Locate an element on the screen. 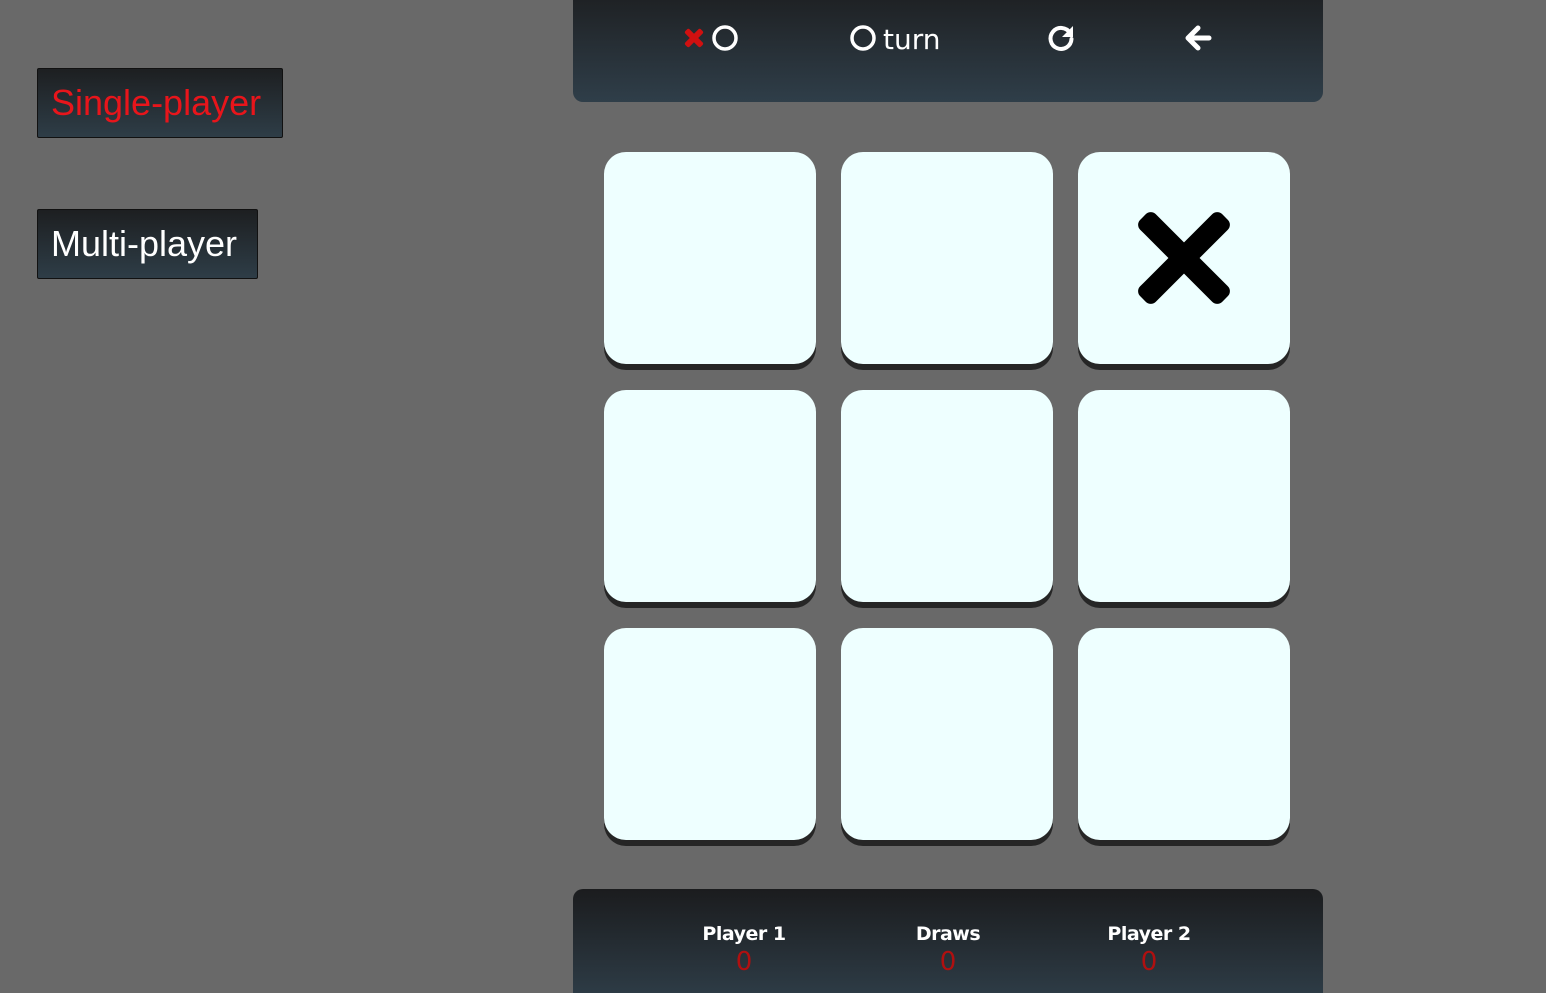 The image size is (1546, 993). player1-score: Player 1 0 is located at coordinates (744, 949).